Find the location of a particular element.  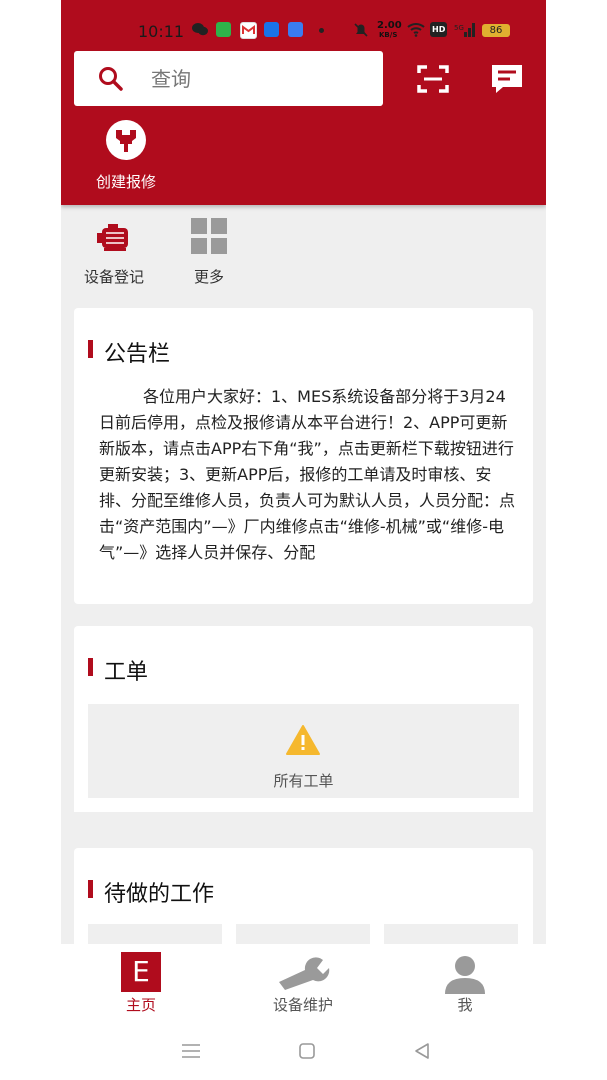

quick-action-device-register: 设备登记 is located at coordinates (114, 252).